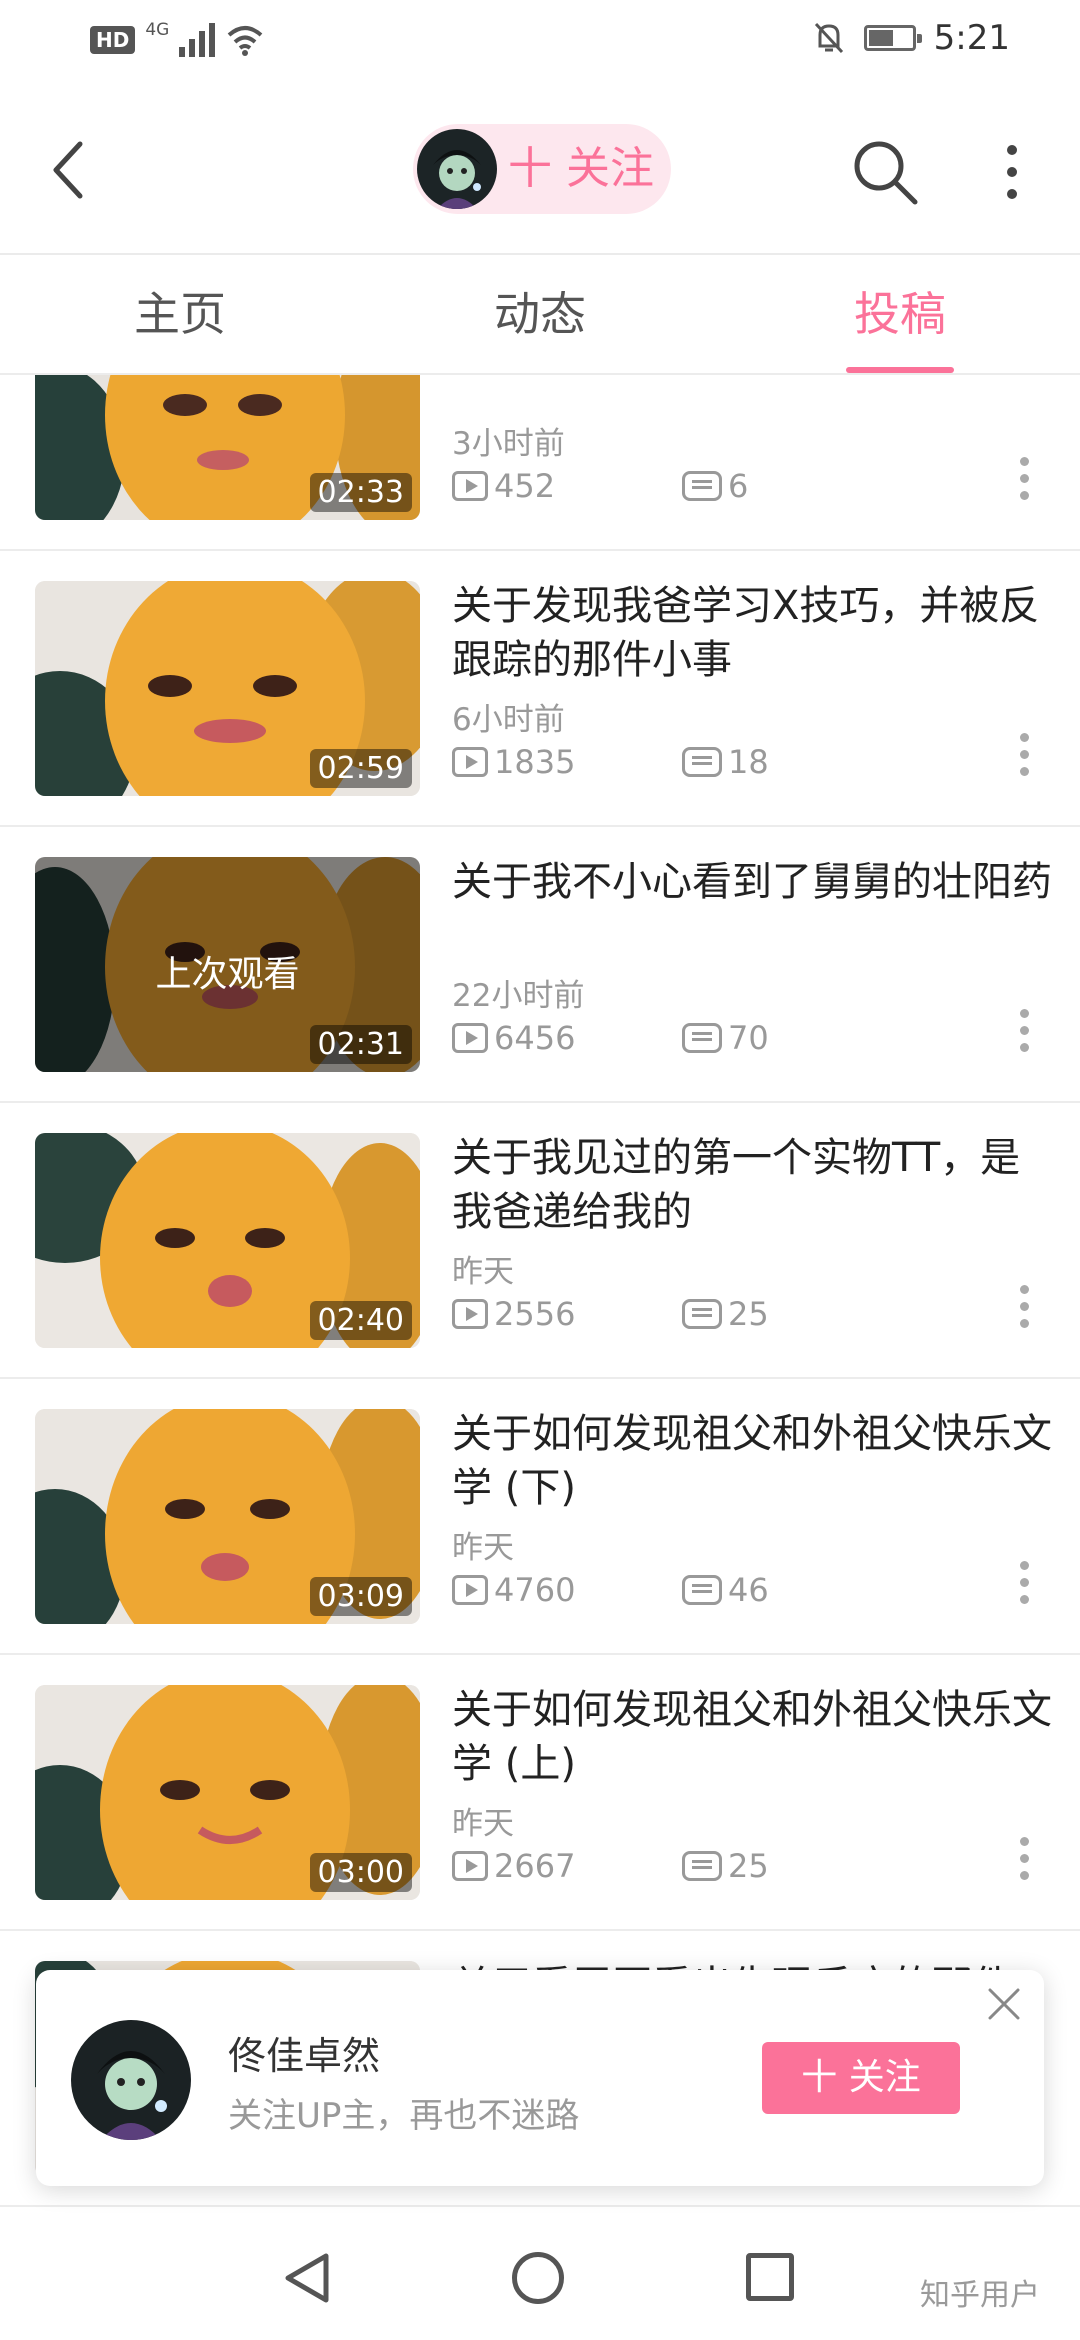 The width and height of the screenshot is (1080, 2340). I want to click on active-tab-indicator, so click(900, 370).